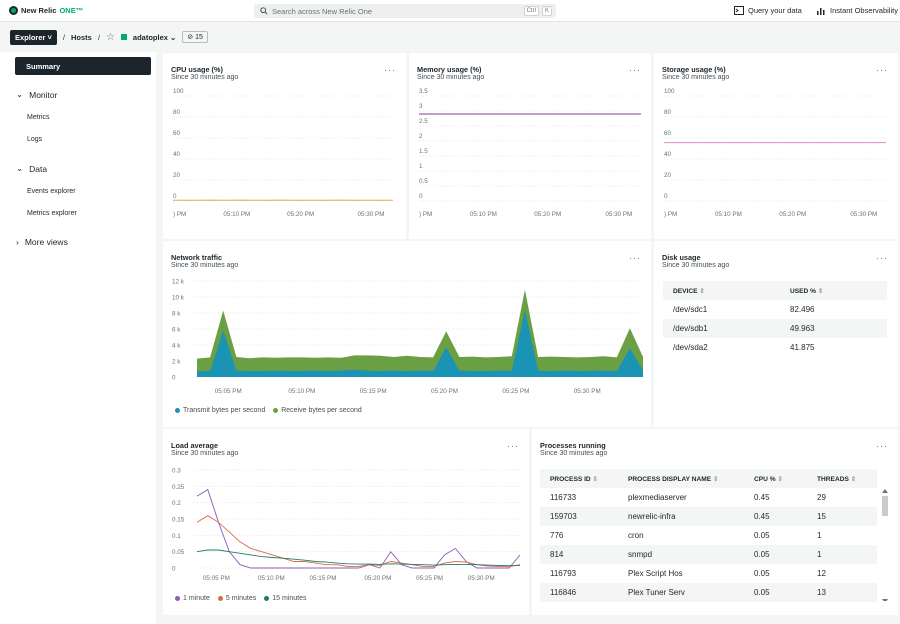 Image resolution: width=900 pixels, height=624 pixels. What do you see at coordinates (317, 410) in the screenshot?
I see `legend-item-receive: Receive bytes per second` at bounding box center [317, 410].